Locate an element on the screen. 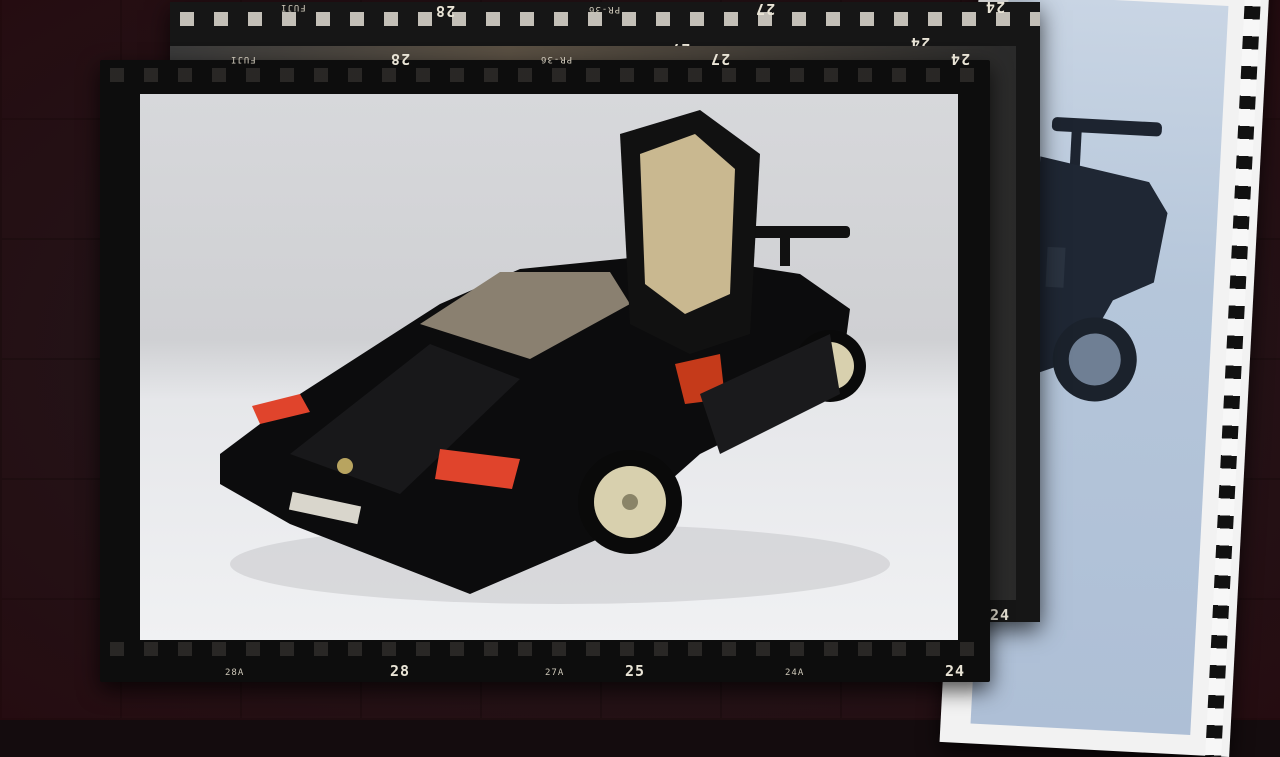 Image resolution: width=1280 pixels, height=757 pixels. edge-main-bottom-a: 28A is located at coordinates (235, 673).